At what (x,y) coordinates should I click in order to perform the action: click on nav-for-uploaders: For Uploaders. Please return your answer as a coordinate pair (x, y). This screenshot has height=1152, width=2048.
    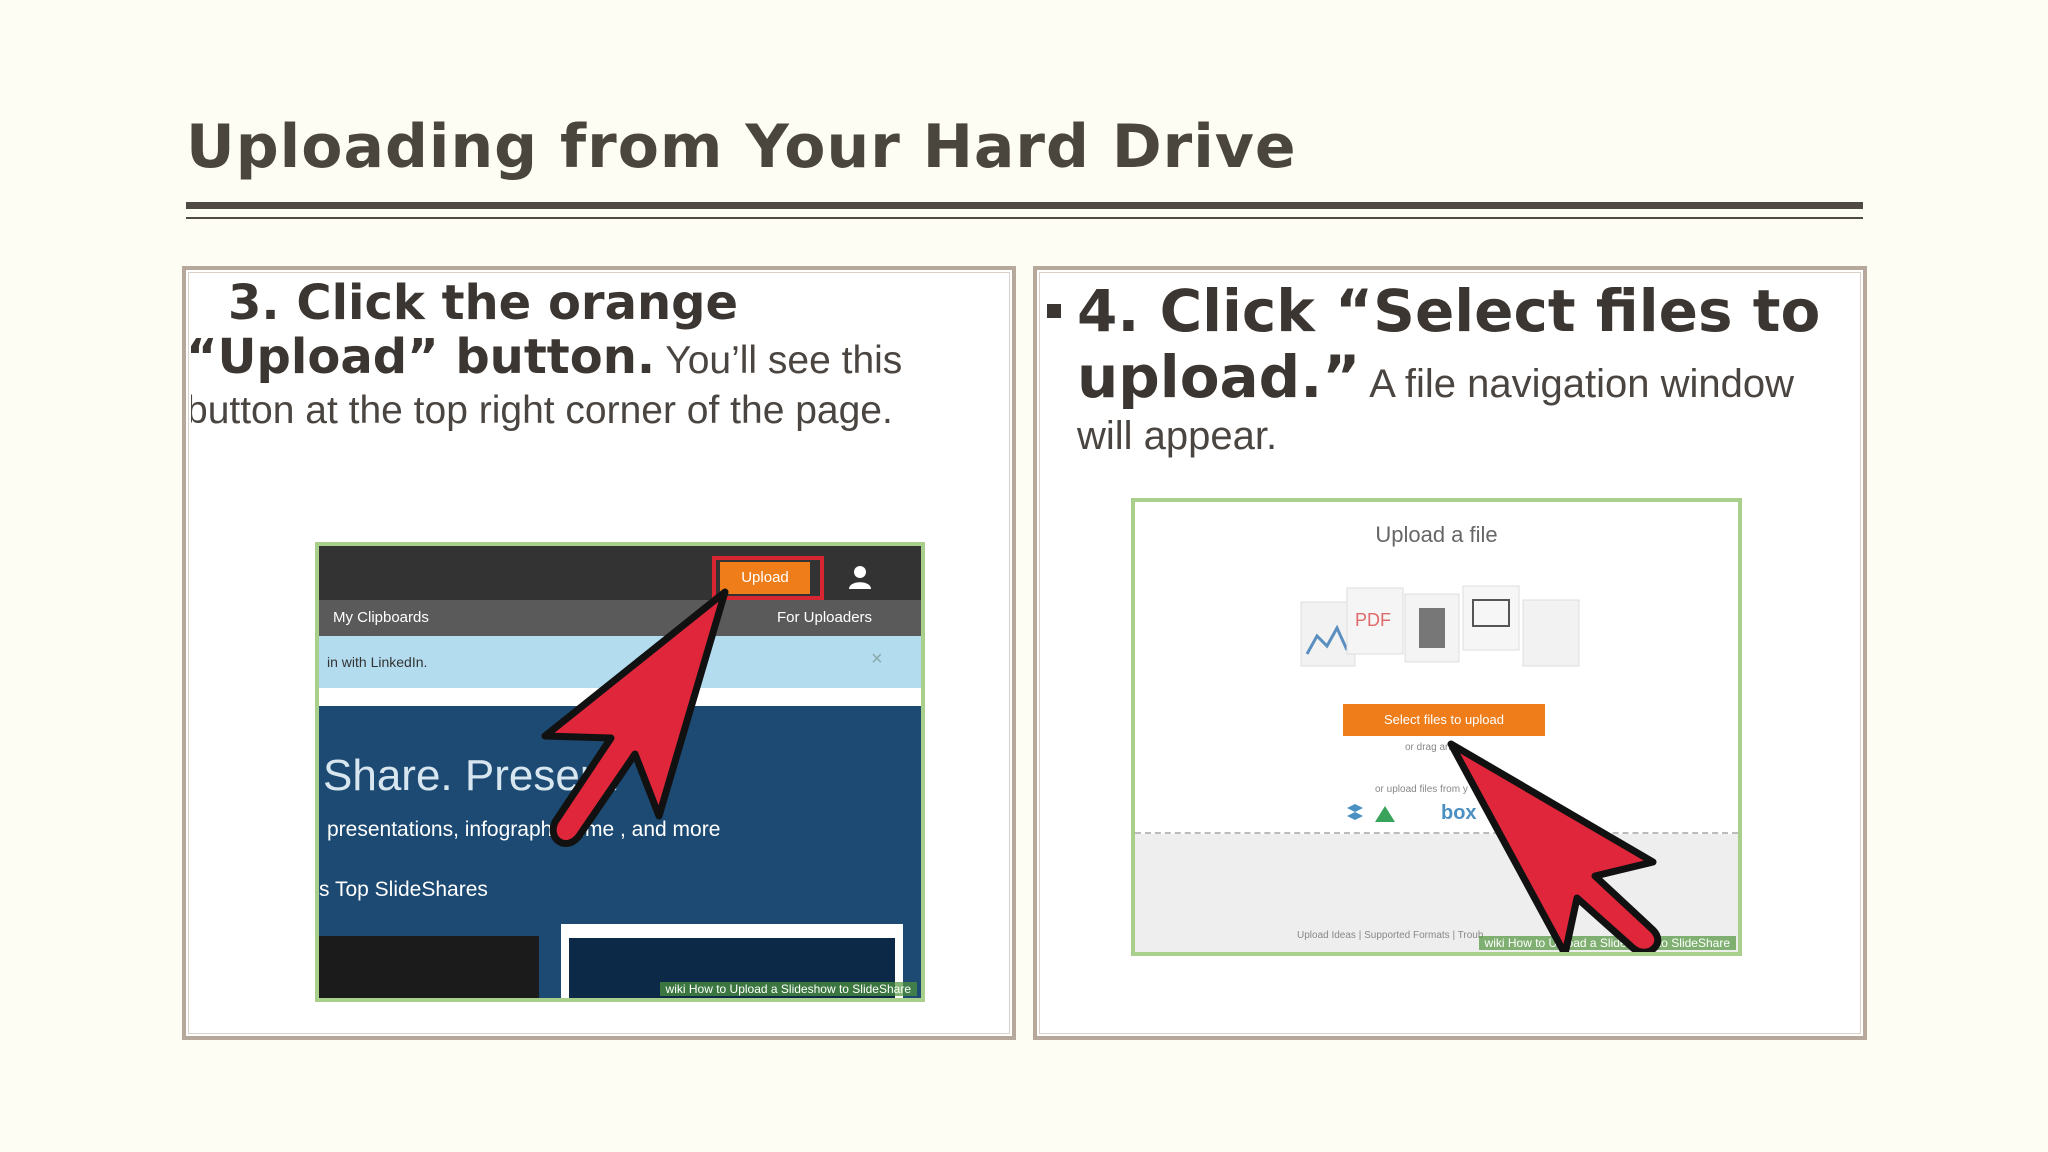
    Looking at the image, I should click on (824, 617).